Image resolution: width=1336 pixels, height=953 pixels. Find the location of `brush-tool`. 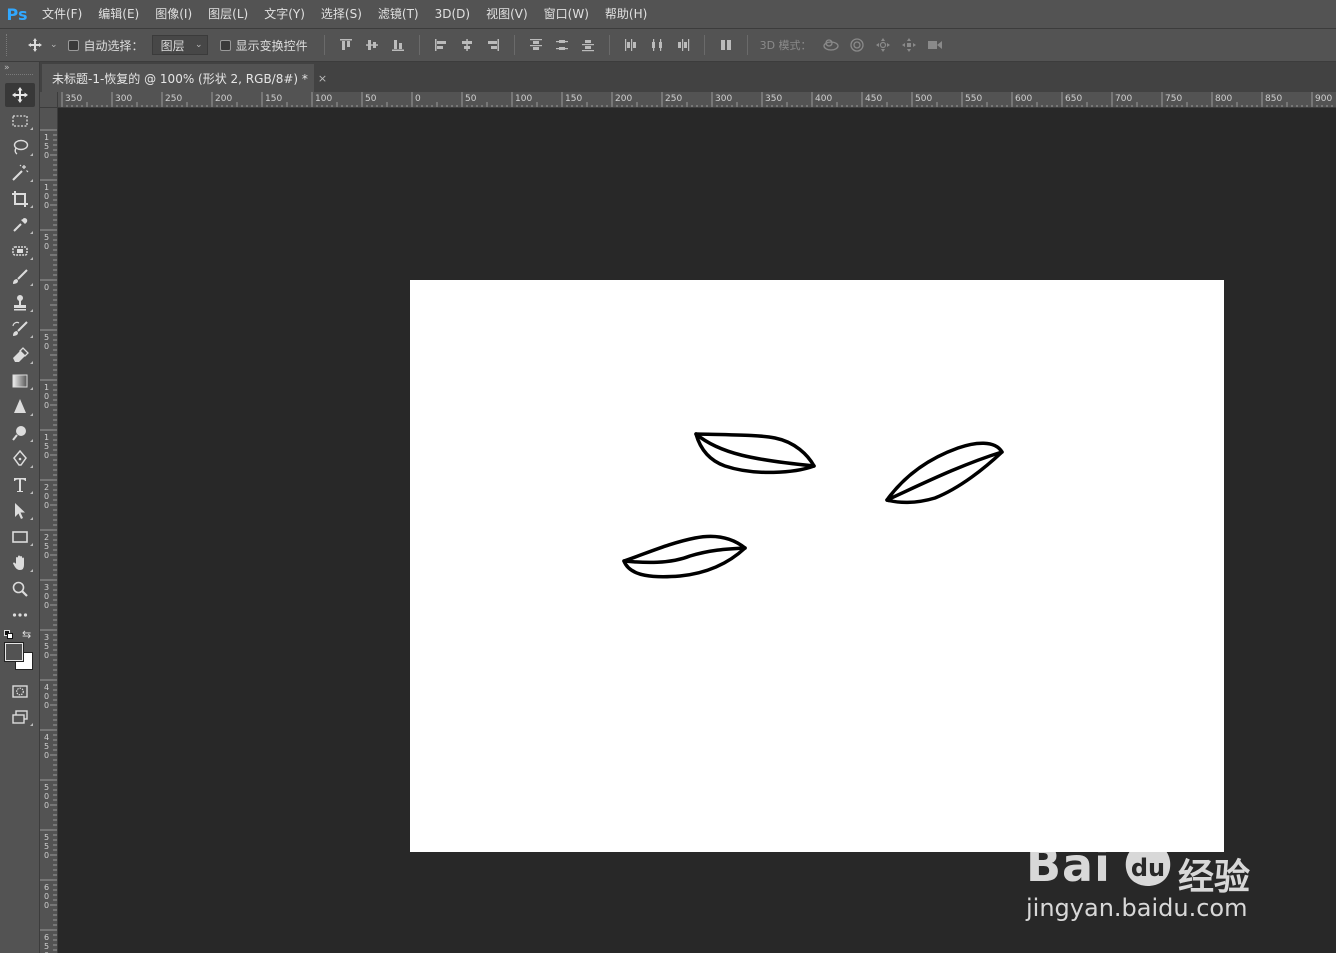

brush-tool is located at coordinates (20, 277).